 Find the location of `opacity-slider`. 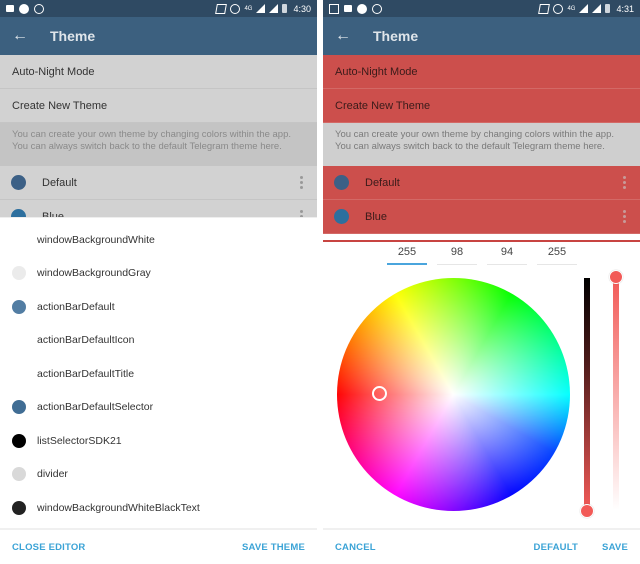

opacity-slider is located at coordinates (616, 394).